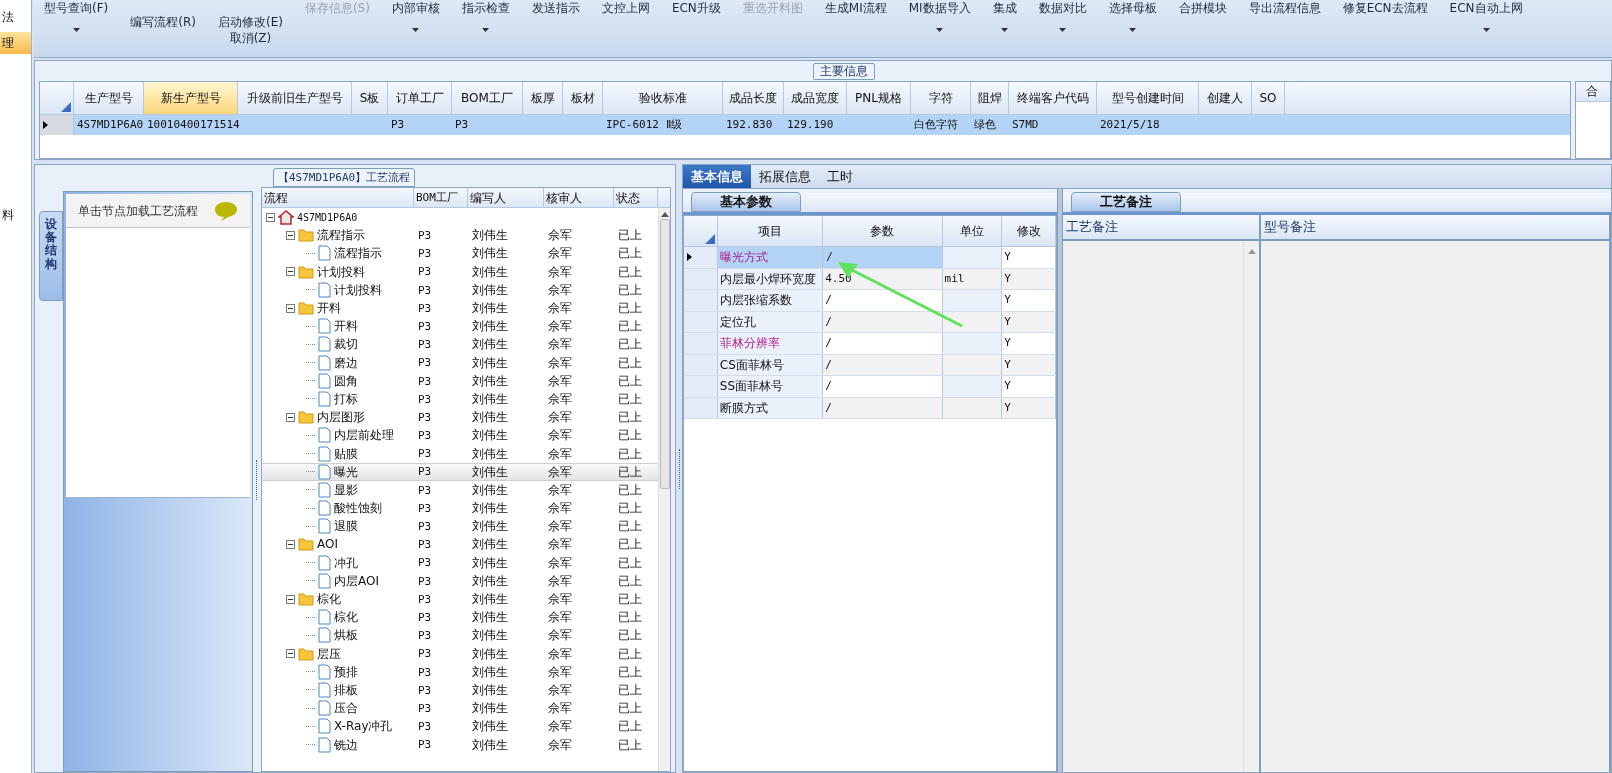 Image resolution: width=1612 pixels, height=773 pixels. Describe the element at coordinates (460, 671) in the screenshot. I see `tree-row: 预排 P3 刘伟生 佘军 已上` at that location.